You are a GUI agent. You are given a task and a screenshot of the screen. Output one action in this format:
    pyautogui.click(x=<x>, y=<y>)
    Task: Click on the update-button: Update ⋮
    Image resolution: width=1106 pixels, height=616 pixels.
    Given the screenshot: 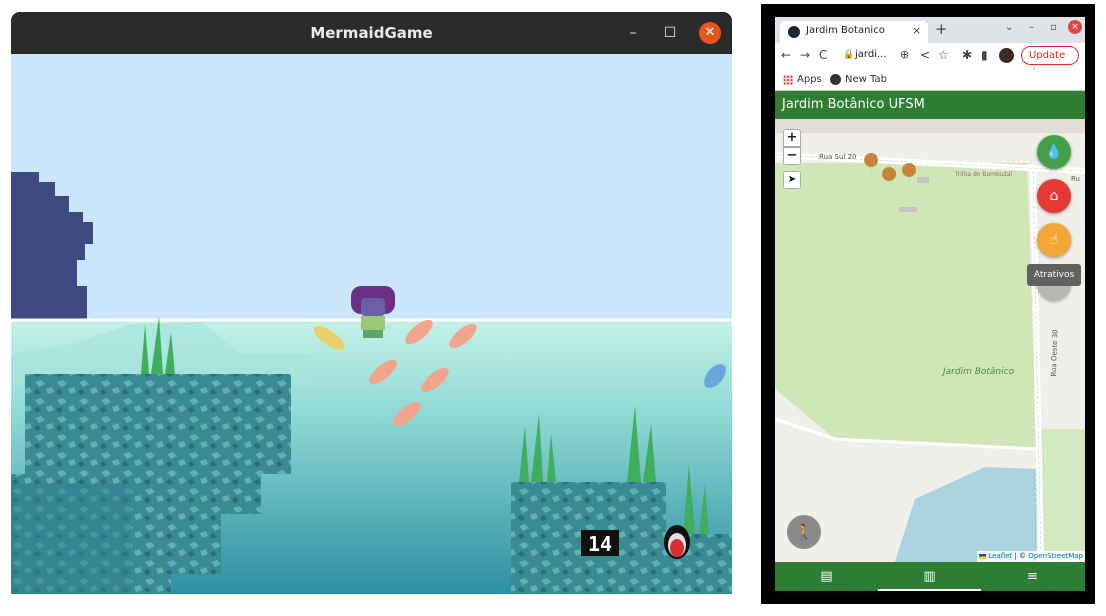 What is the action you would take?
    pyautogui.click(x=1050, y=62)
    